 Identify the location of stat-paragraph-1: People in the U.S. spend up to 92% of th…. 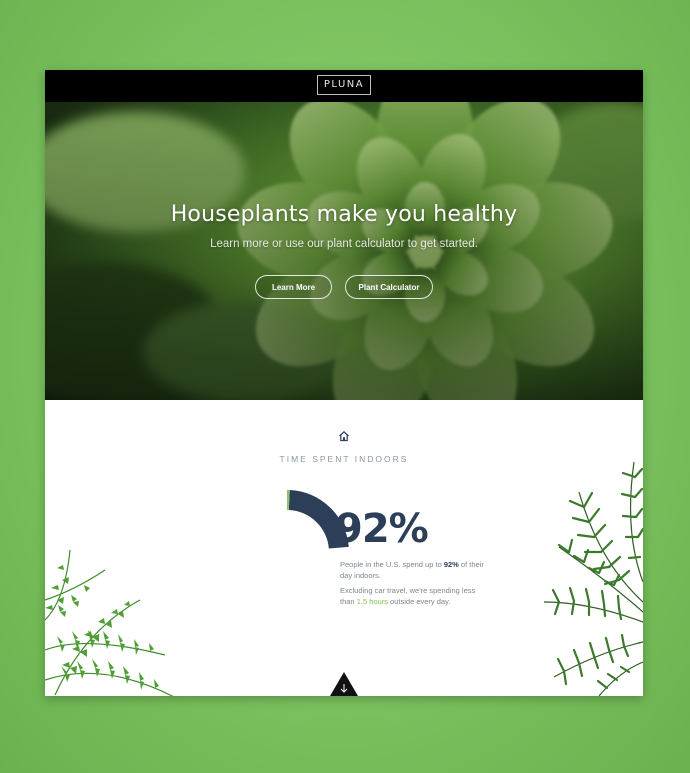
(412, 570).